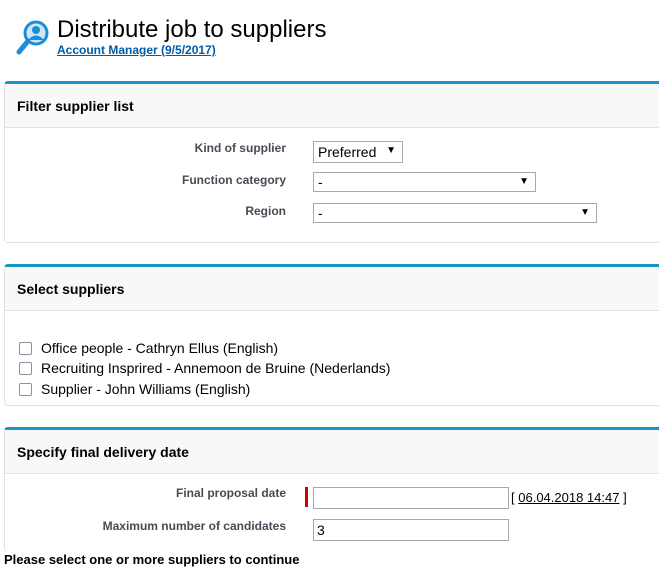  I want to click on supplier-label: Office people - Cathryn Ellus (English), so click(160, 348).